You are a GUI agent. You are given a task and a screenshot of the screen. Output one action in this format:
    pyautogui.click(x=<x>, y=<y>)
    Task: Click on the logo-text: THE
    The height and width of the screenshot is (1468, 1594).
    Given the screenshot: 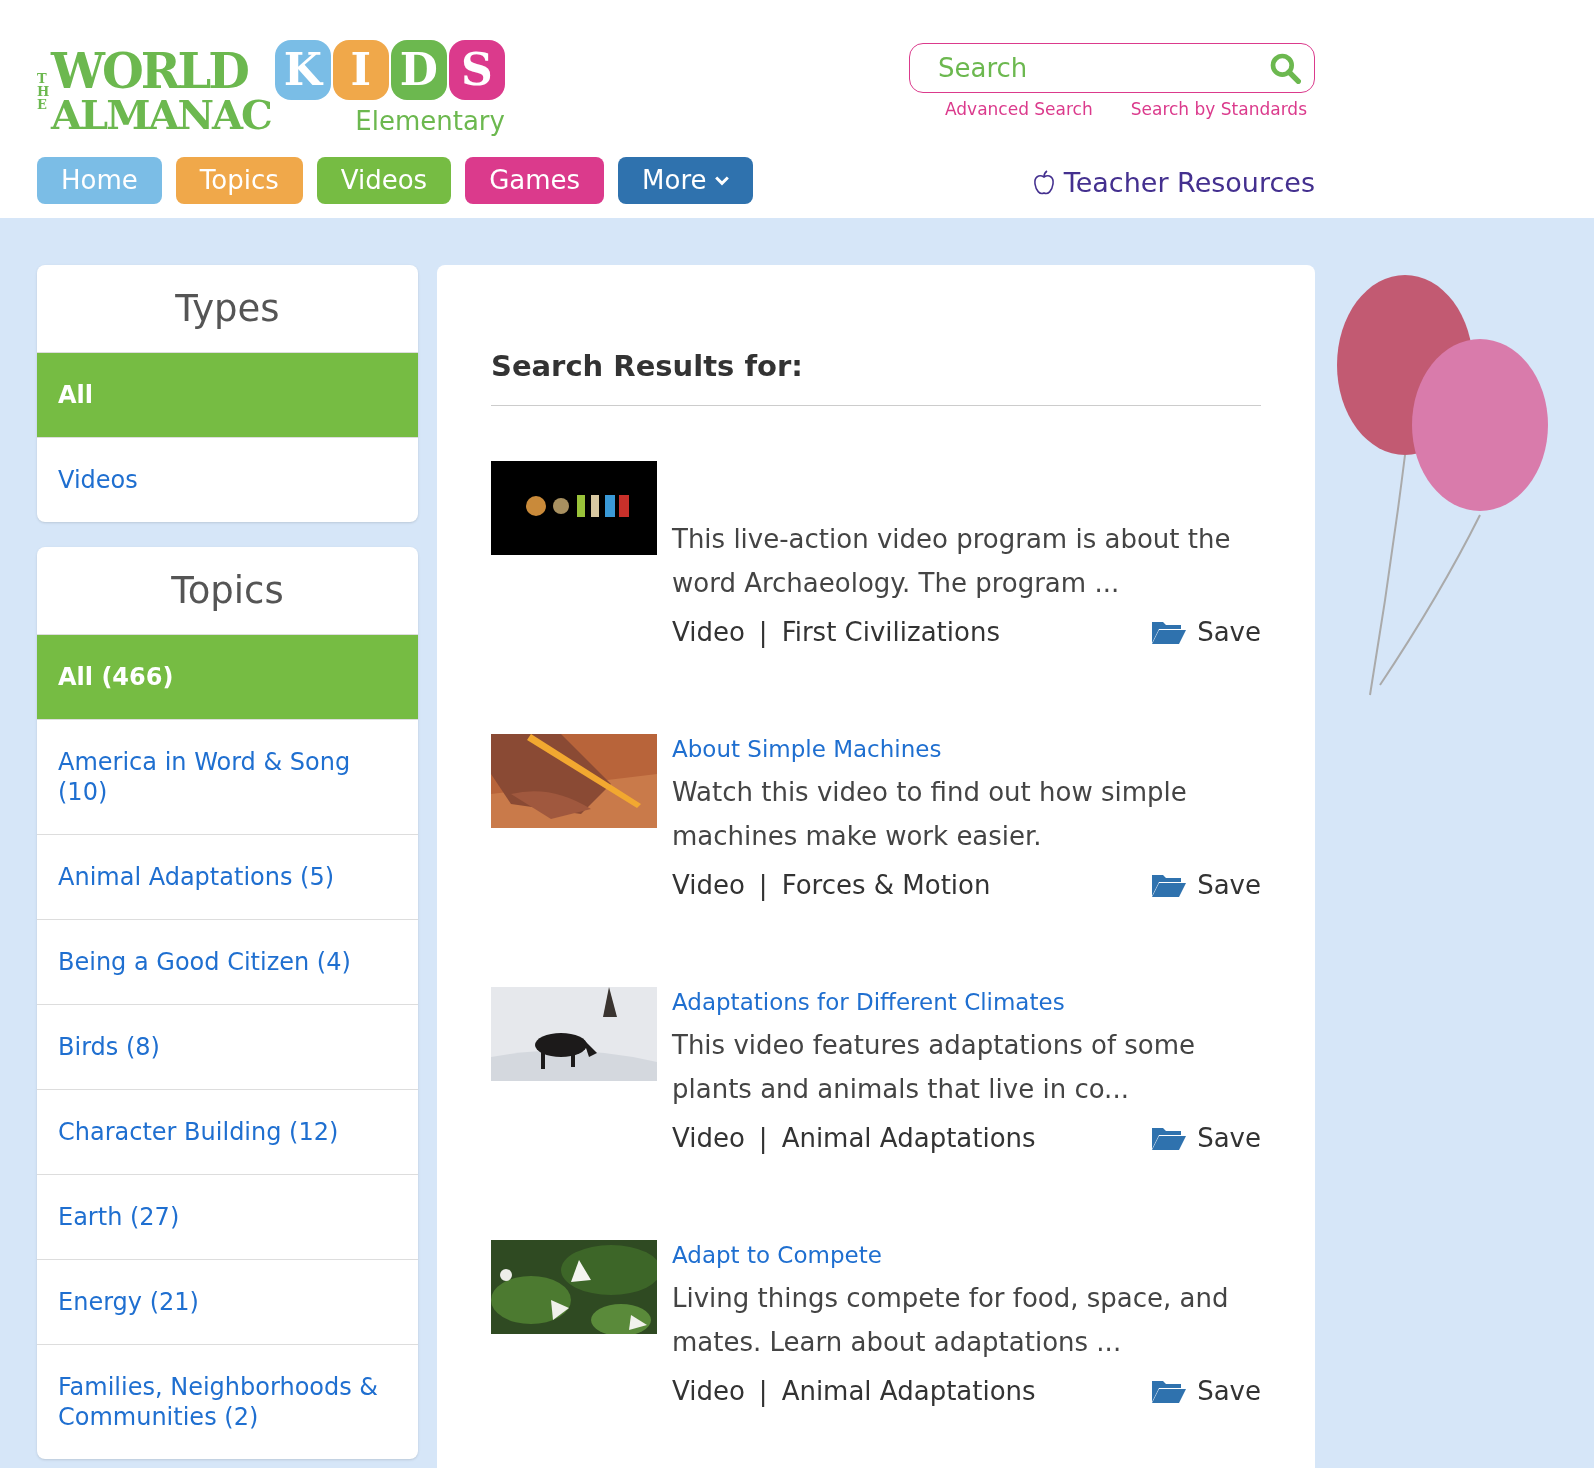 What is the action you would take?
    pyautogui.click(x=43, y=91)
    